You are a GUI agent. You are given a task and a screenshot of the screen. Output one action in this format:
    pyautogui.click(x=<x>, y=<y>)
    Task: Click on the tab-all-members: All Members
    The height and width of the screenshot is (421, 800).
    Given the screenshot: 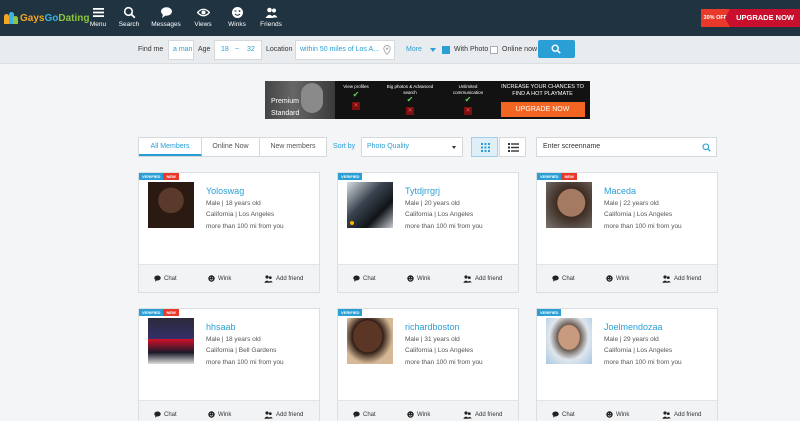 What is the action you would take?
    pyautogui.click(x=170, y=147)
    